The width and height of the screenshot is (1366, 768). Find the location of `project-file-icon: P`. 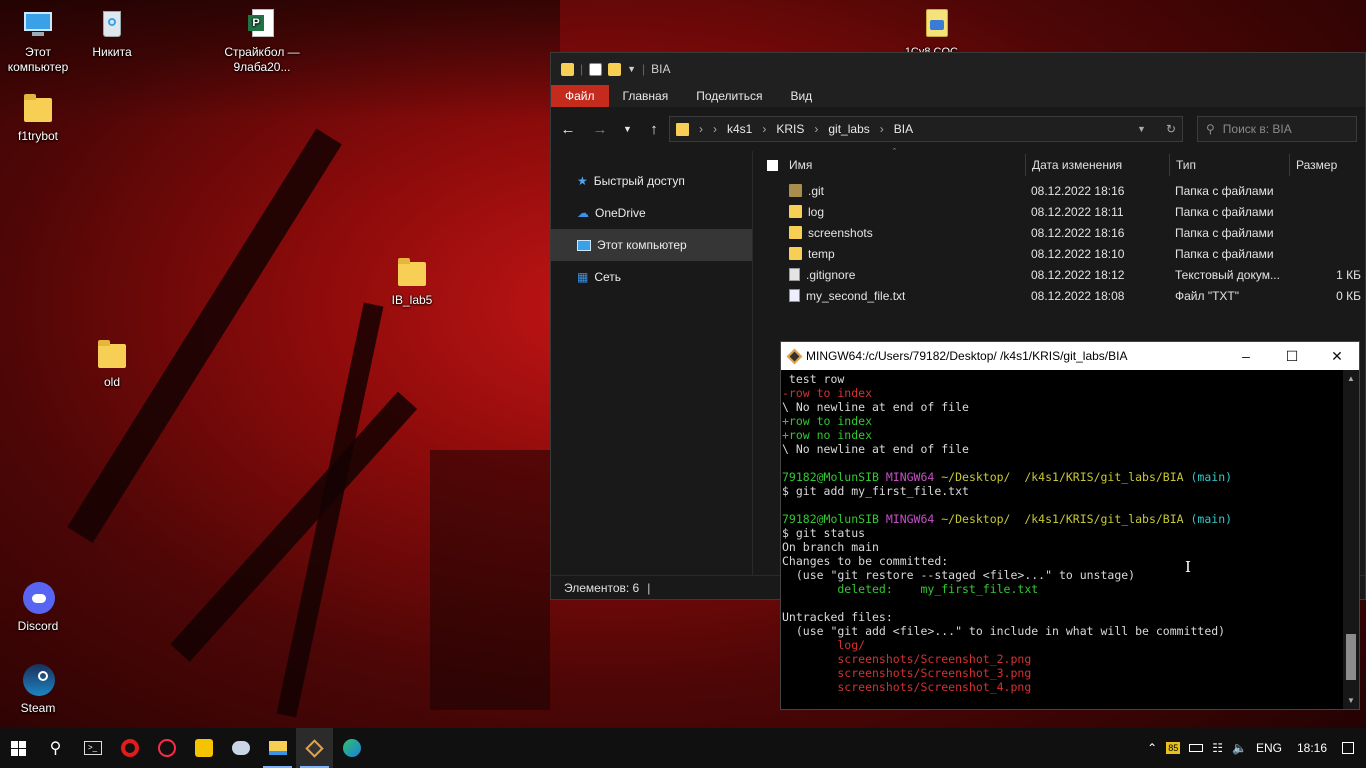

project-file-icon: P is located at coordinates (262, 24).